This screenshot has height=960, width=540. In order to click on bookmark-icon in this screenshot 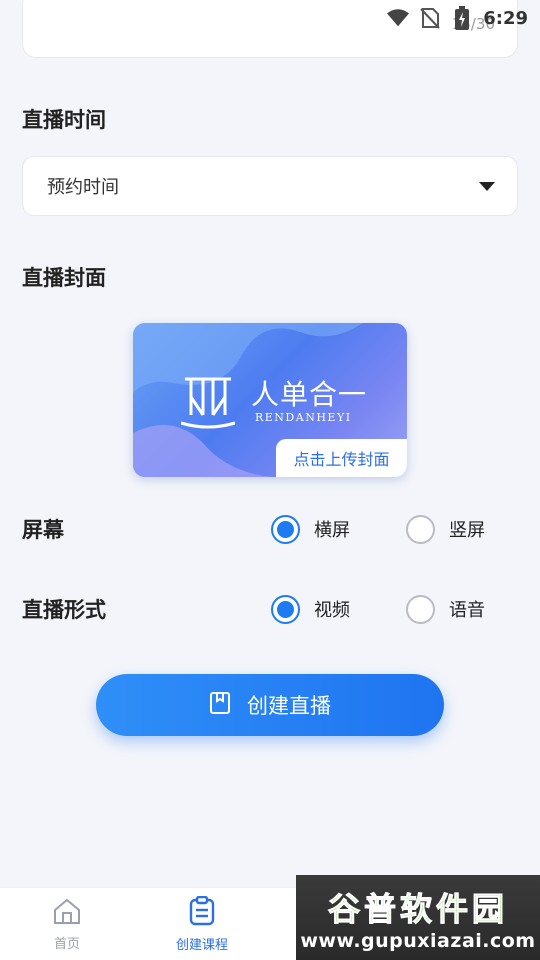, I will do `click(220, 705)`.